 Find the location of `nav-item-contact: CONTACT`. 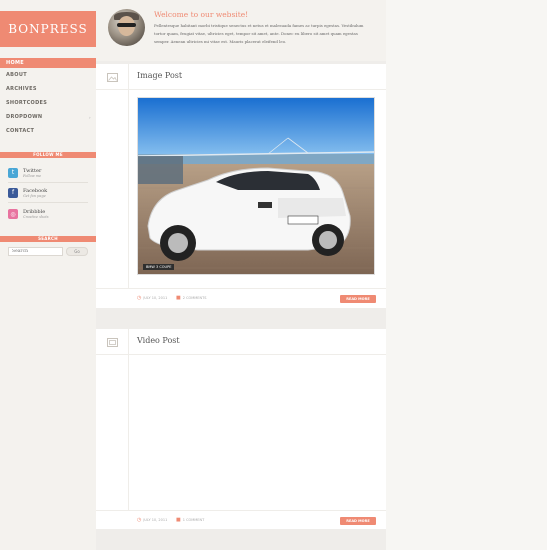

nav-item-contact: CONTACT is located at coordinates (48, 131).